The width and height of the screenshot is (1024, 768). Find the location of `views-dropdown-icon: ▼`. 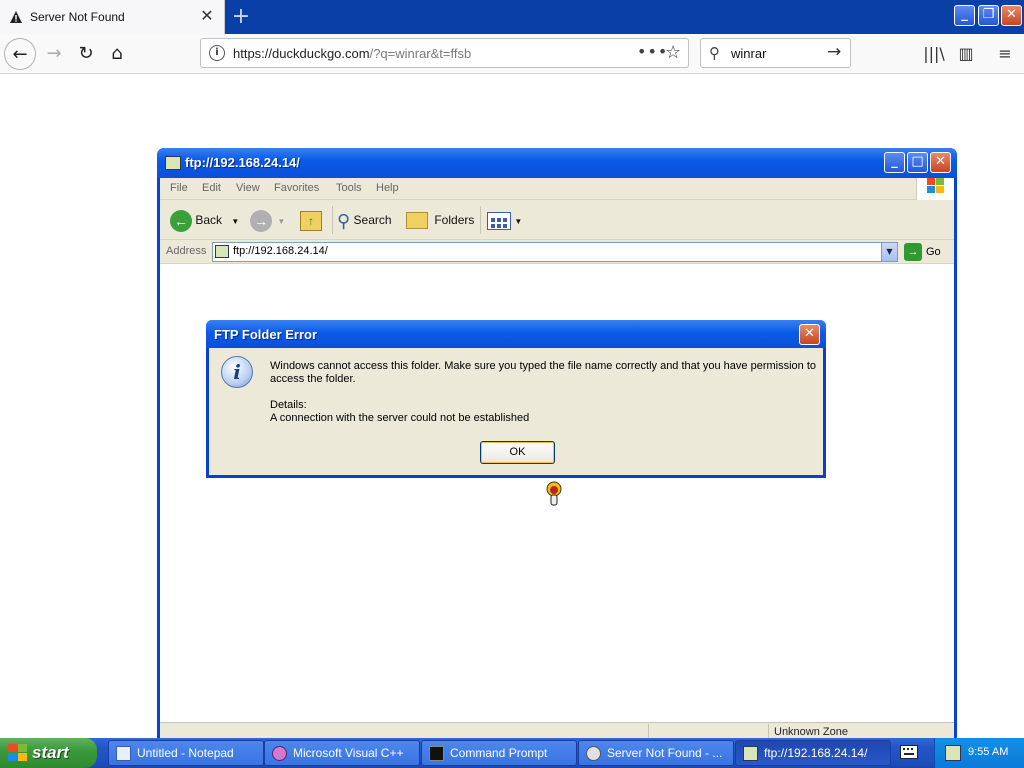

views-dropdown-icon: ▼ is located at coordinates (518, 221).